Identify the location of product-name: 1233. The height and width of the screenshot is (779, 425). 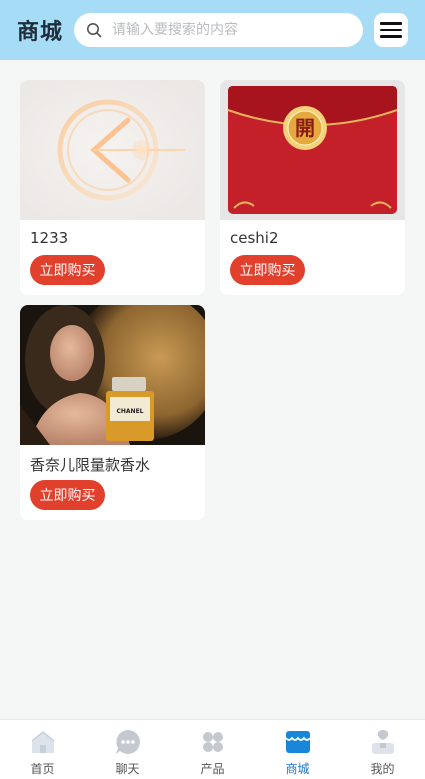
(49, 238).